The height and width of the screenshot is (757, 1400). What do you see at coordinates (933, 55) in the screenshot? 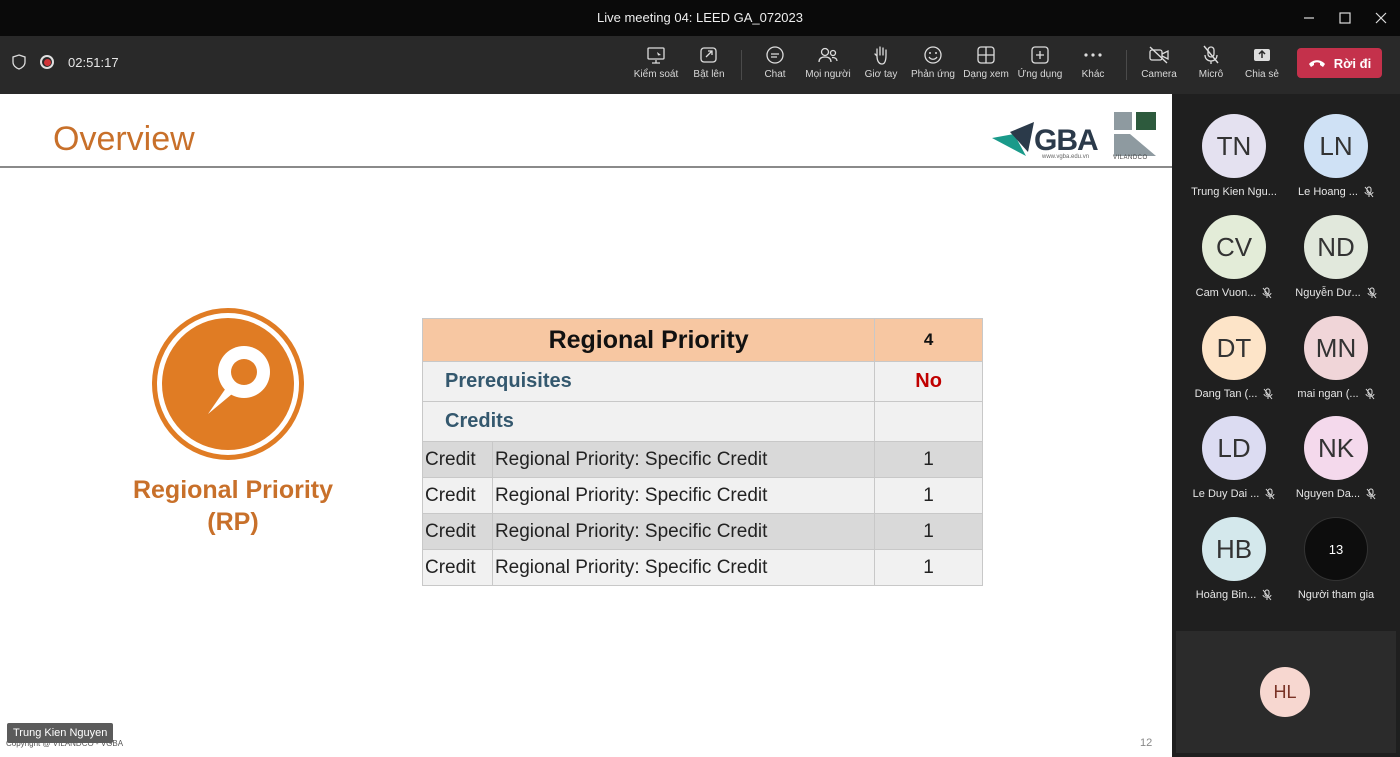
I see `reaction-icon` at bounding box center [933, 55].